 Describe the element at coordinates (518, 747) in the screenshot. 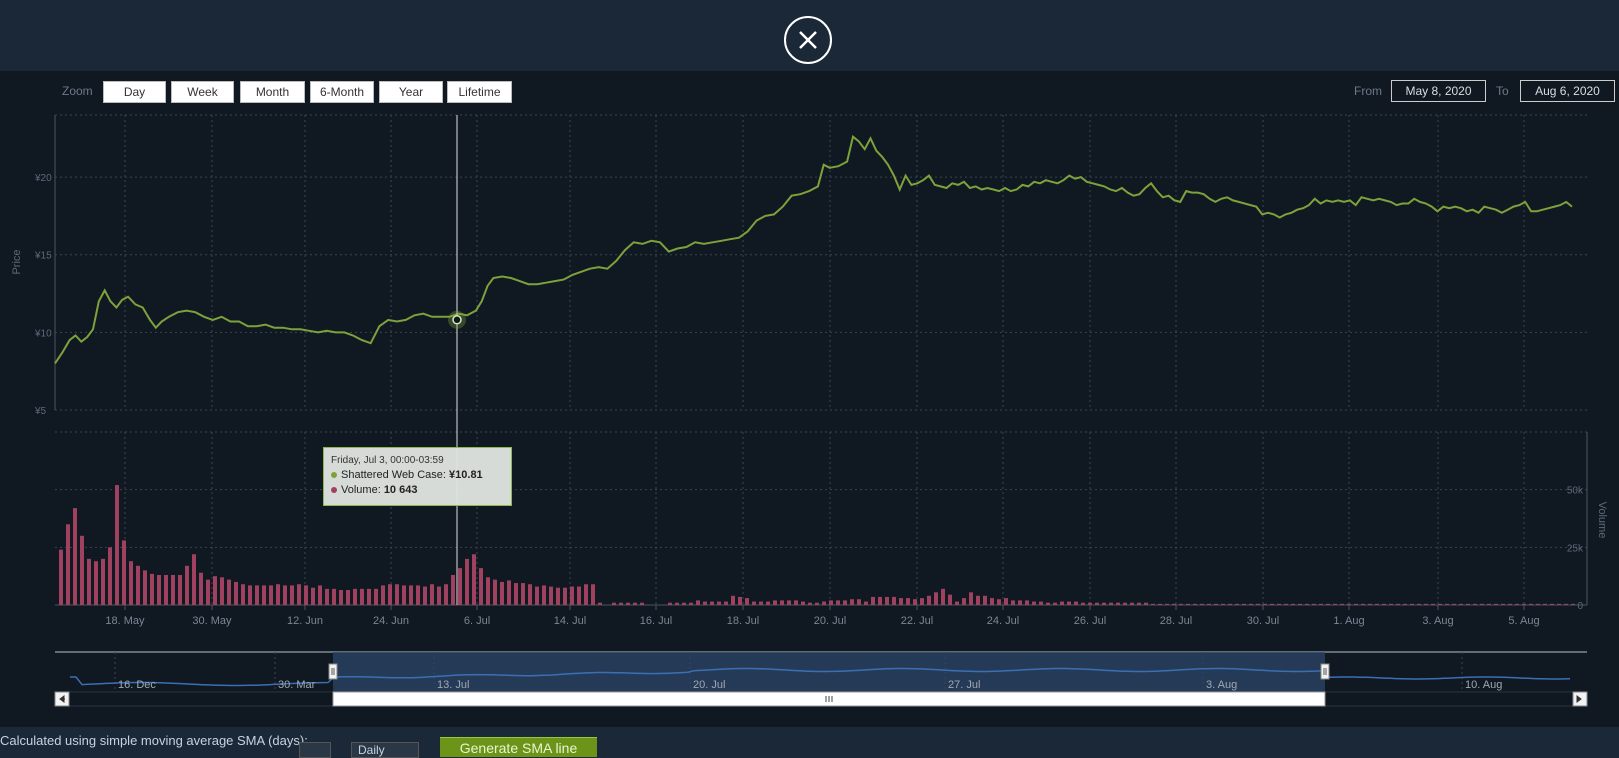

I see `generate-sma-button: Generate SMA line` at that location.